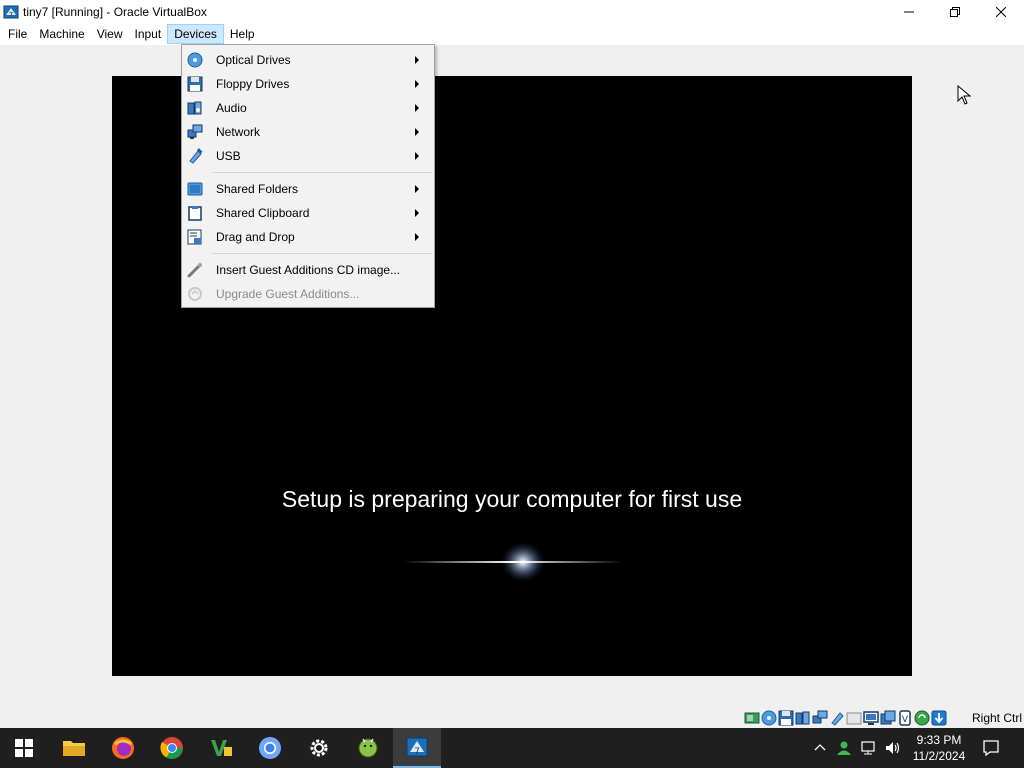 The image size is (1024, 768). Describe the element at coordinates (888, 718) in the screenshot. I see `recording-icon` at that location.